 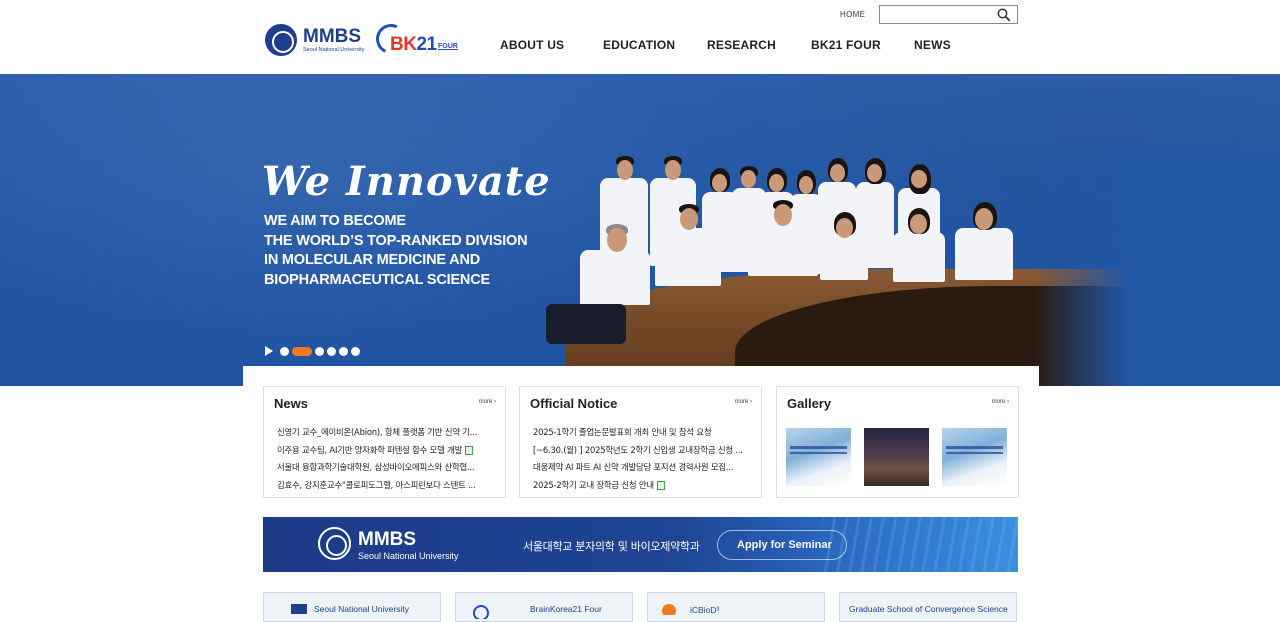 I want to click on partner-link-snu: Seoul National University, so click(x=352, y=607).